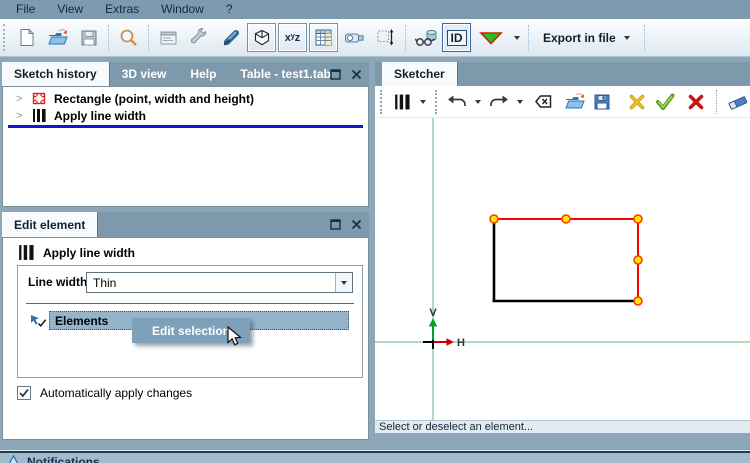 Image resolution: width=750 pixels, height=463 pixels. I want to click on v-axis-arrowhead, so click(433, 322).